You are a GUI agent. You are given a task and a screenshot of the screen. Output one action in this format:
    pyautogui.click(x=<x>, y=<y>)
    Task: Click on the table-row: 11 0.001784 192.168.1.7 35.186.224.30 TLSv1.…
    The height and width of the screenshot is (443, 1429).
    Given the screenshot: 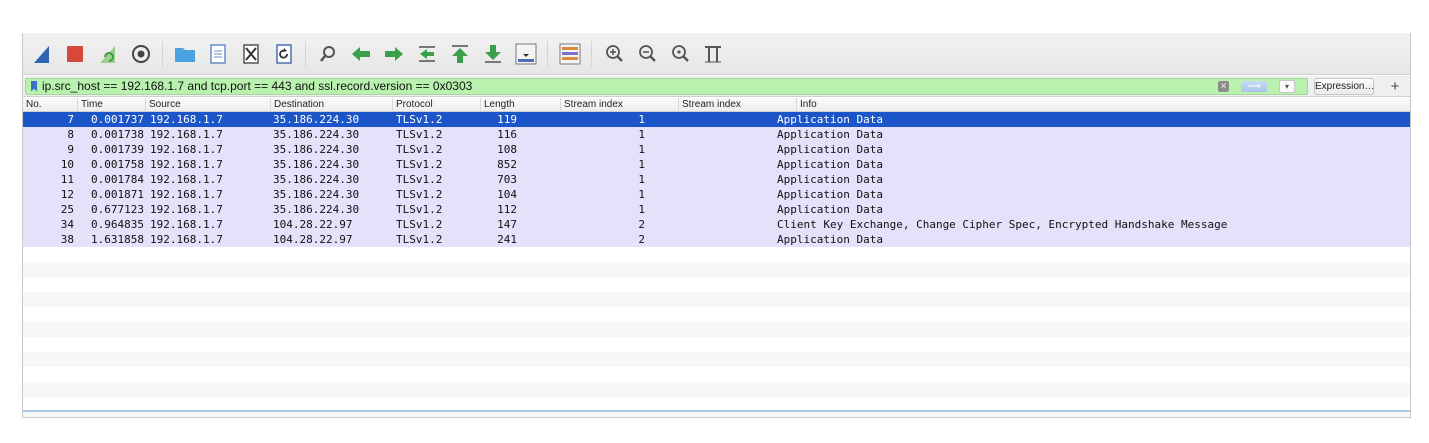 What is the action you would take?
    pyautogui.click(x=716, y=179)
    